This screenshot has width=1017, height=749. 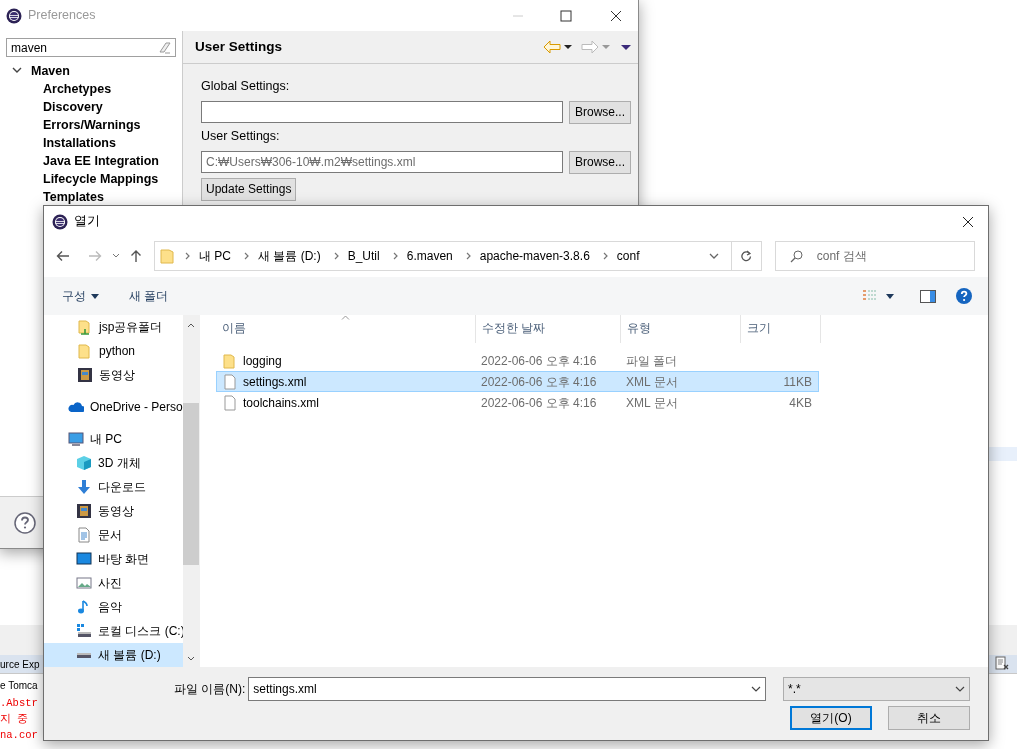 I want to click on tree-item: Archetypes, so click(x=91, y=89).